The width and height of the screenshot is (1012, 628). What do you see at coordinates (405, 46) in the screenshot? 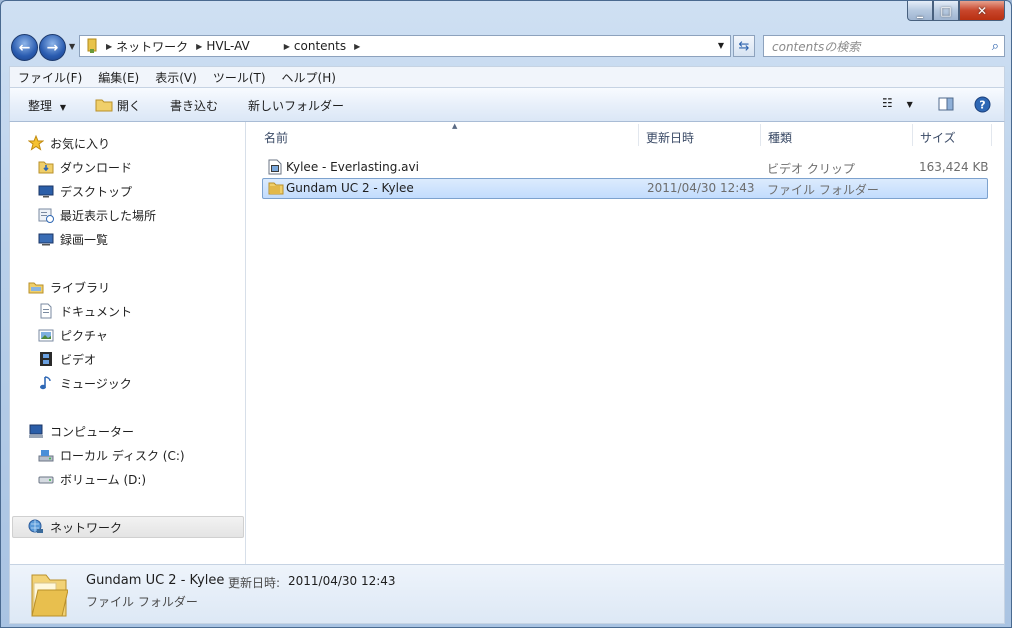
I see `address-bar: ▶ ネットワーク ▶ HVL-AV ▶ contents ▶ ▼` at bounding box center [405, 46].